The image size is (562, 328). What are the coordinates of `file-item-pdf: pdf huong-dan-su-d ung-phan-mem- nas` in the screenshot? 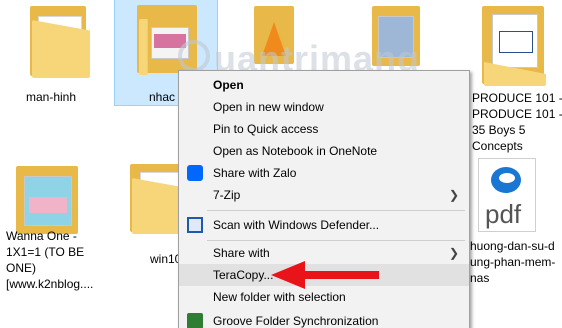 It's located at (516, 242).